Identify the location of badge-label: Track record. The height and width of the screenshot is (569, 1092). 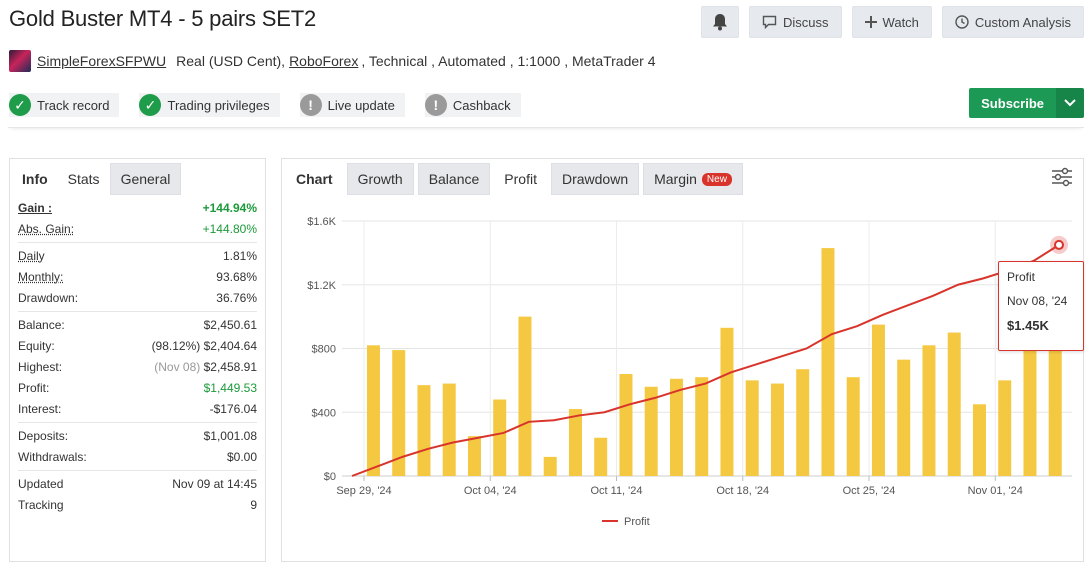
(73, 105).